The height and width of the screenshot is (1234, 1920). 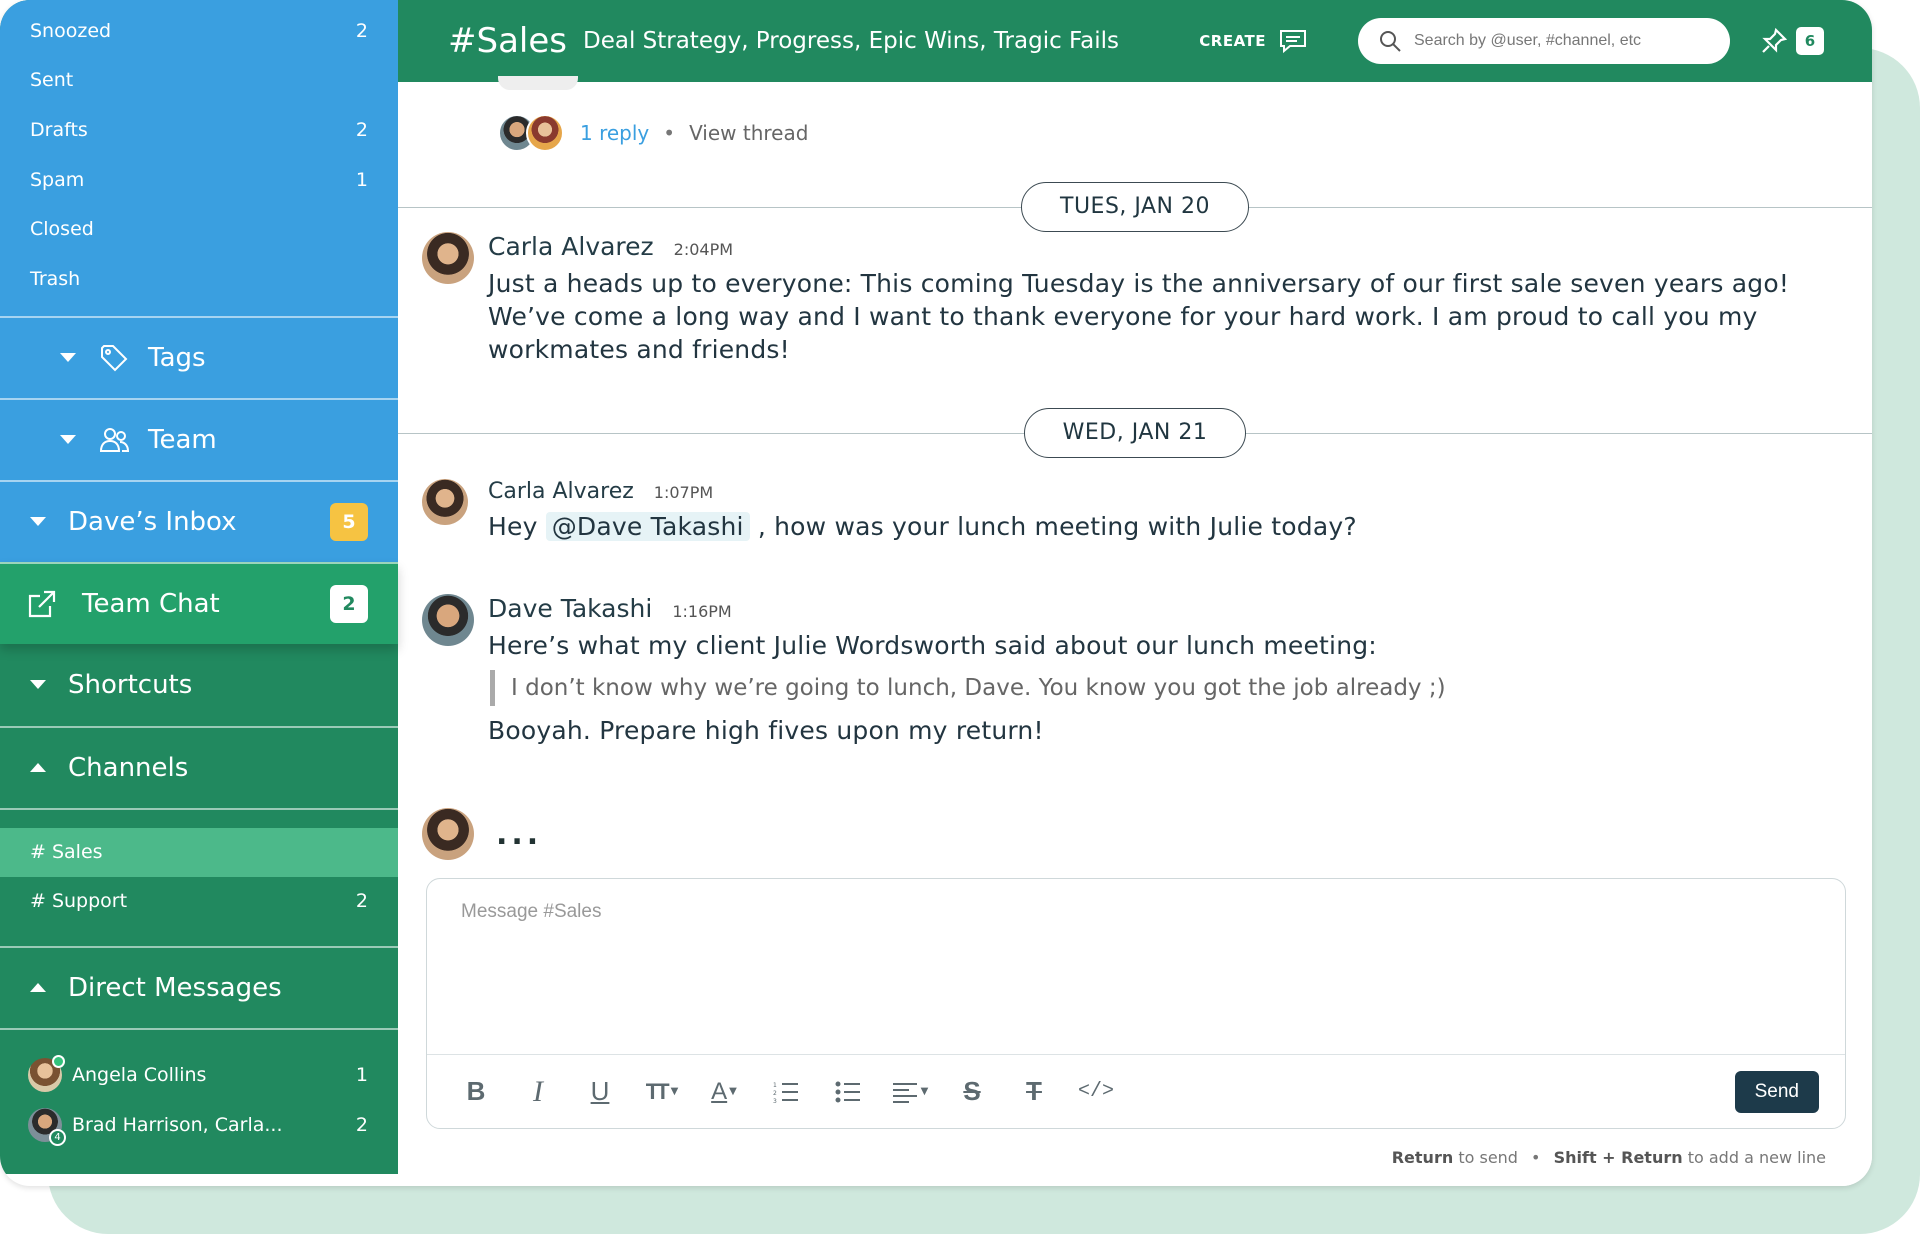 I want to click on send-button: Send, so click(x=1776, y=1091).